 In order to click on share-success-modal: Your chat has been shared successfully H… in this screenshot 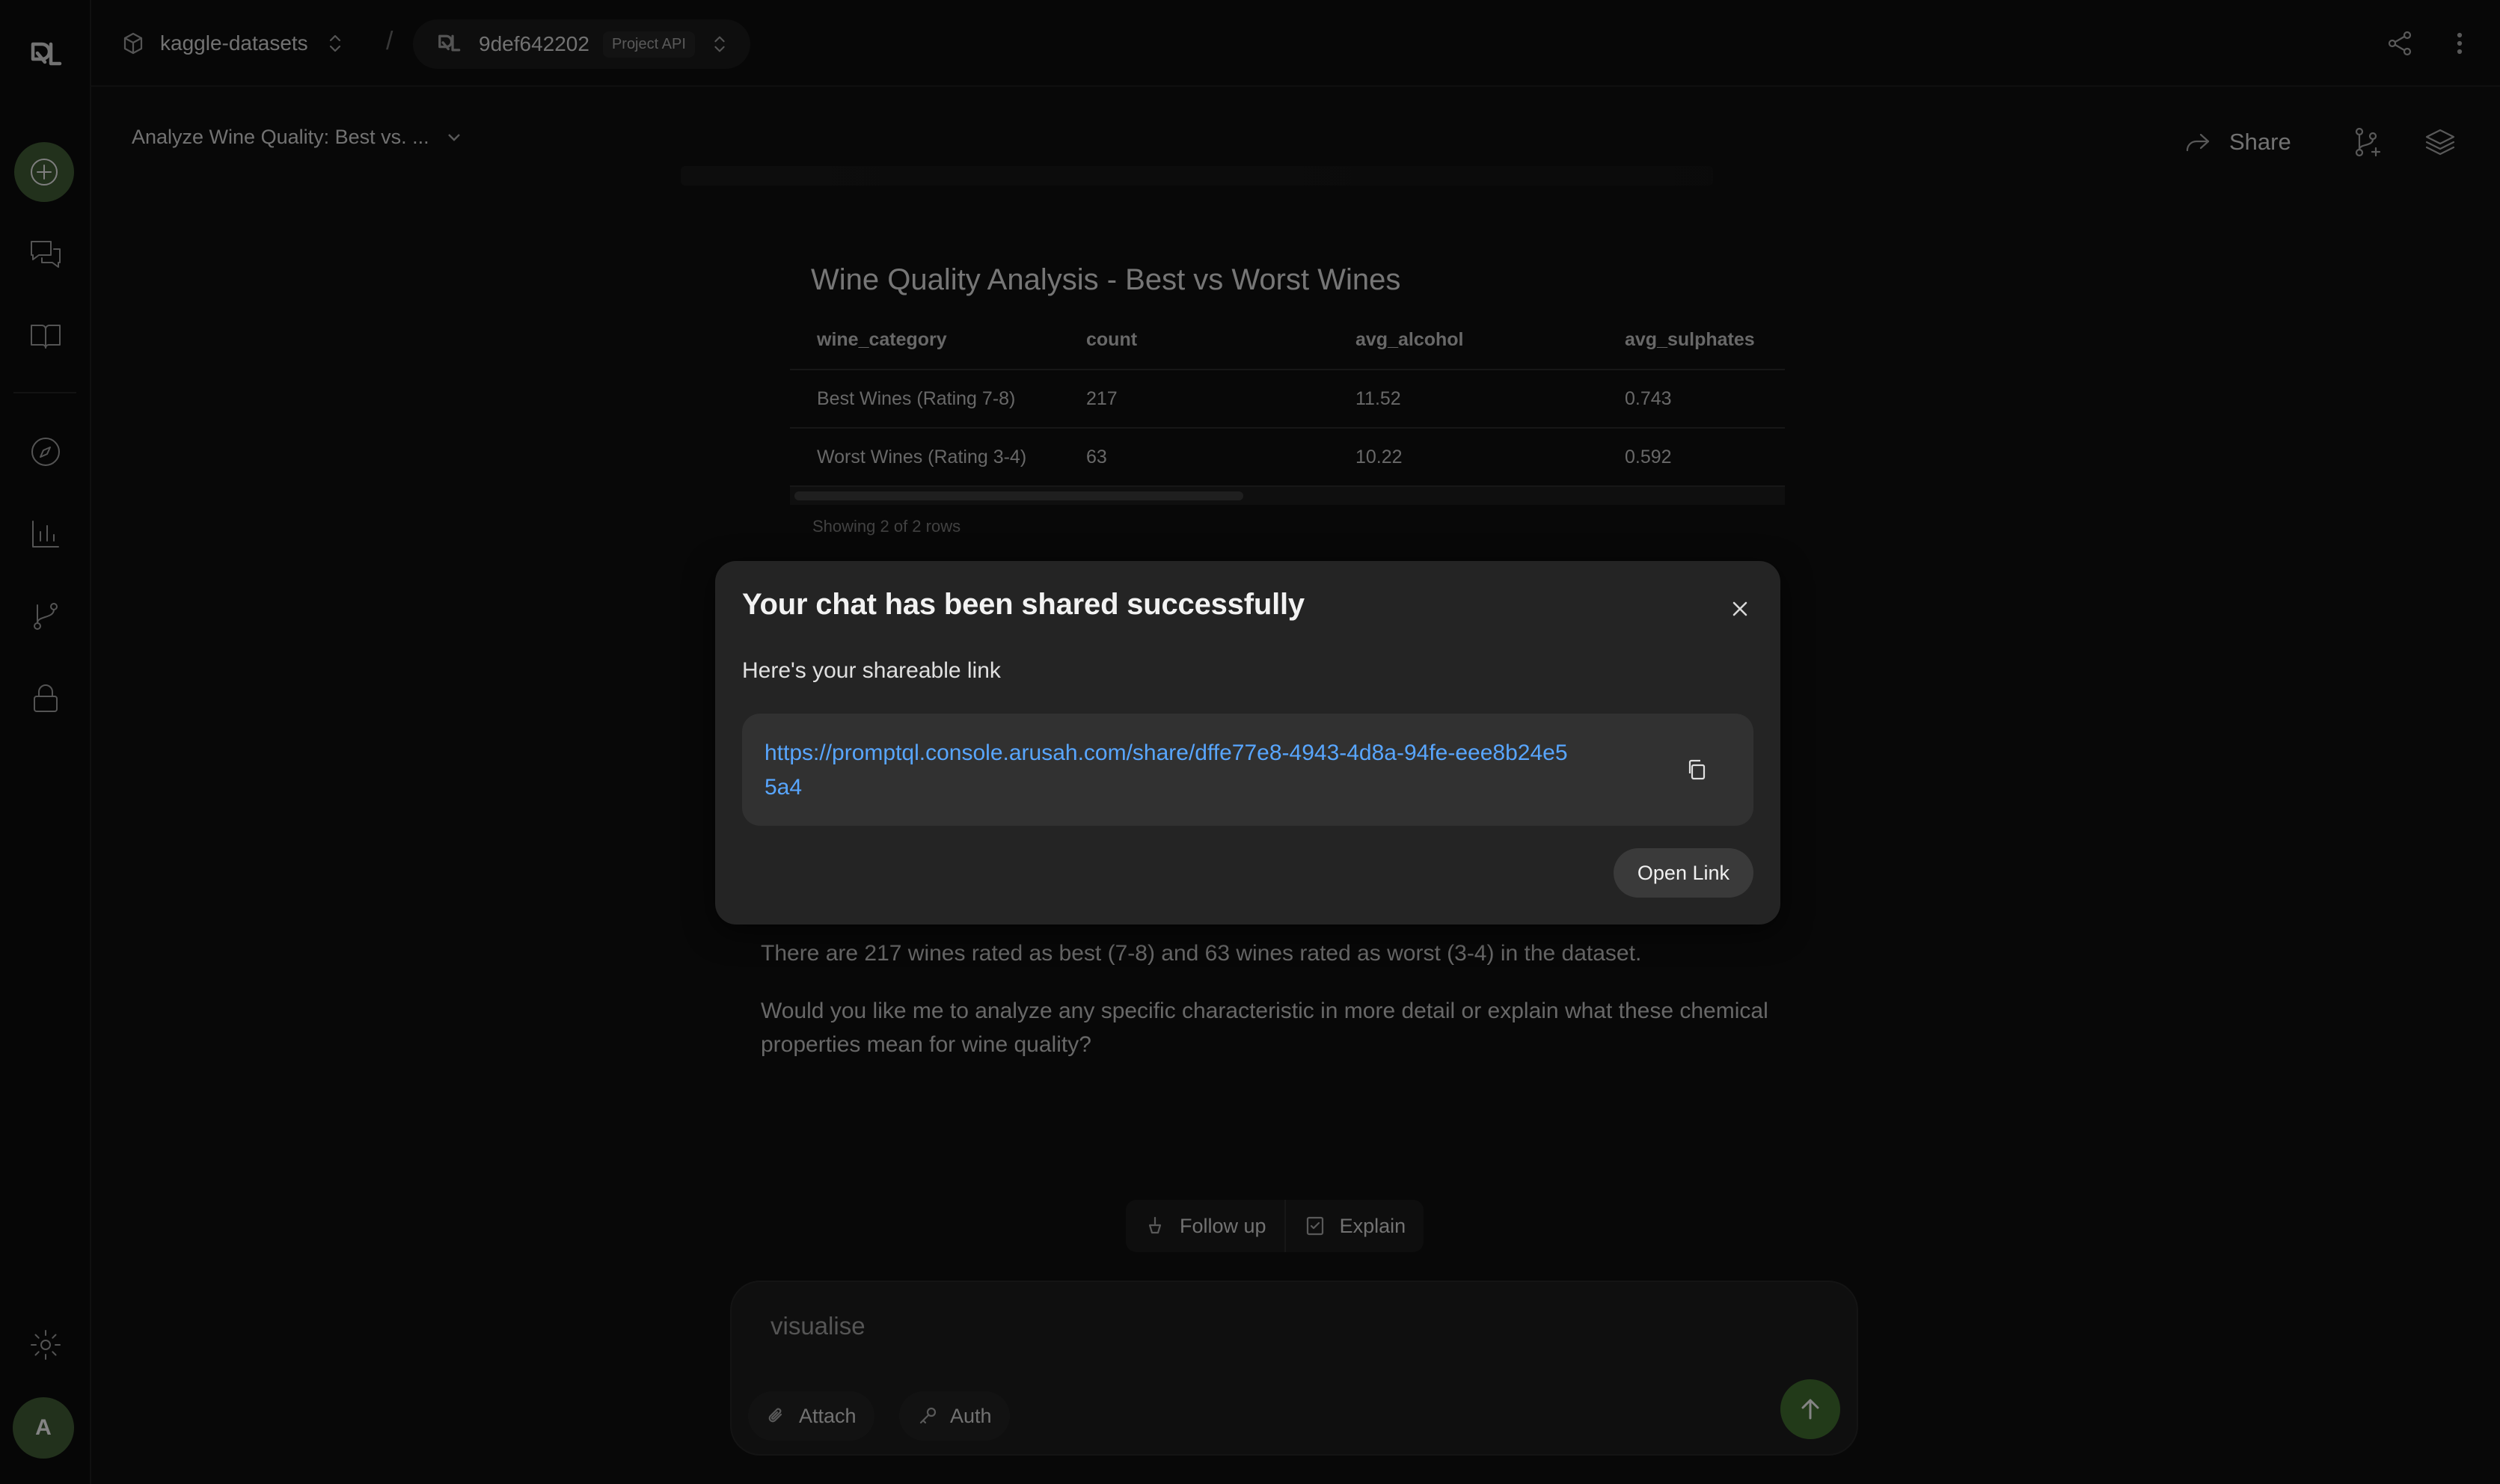, I will do `click(1247, 743)`.